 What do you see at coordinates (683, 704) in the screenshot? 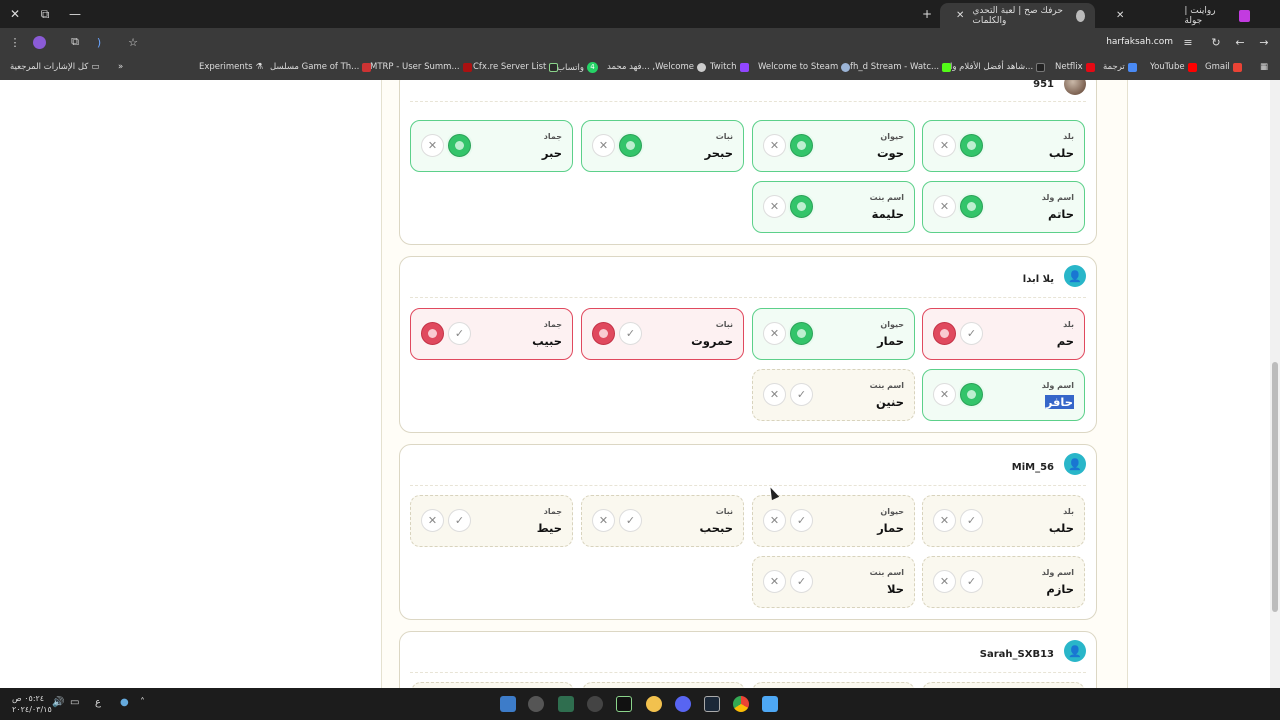
I see `discord-icon` at bounding box center [683, 704].